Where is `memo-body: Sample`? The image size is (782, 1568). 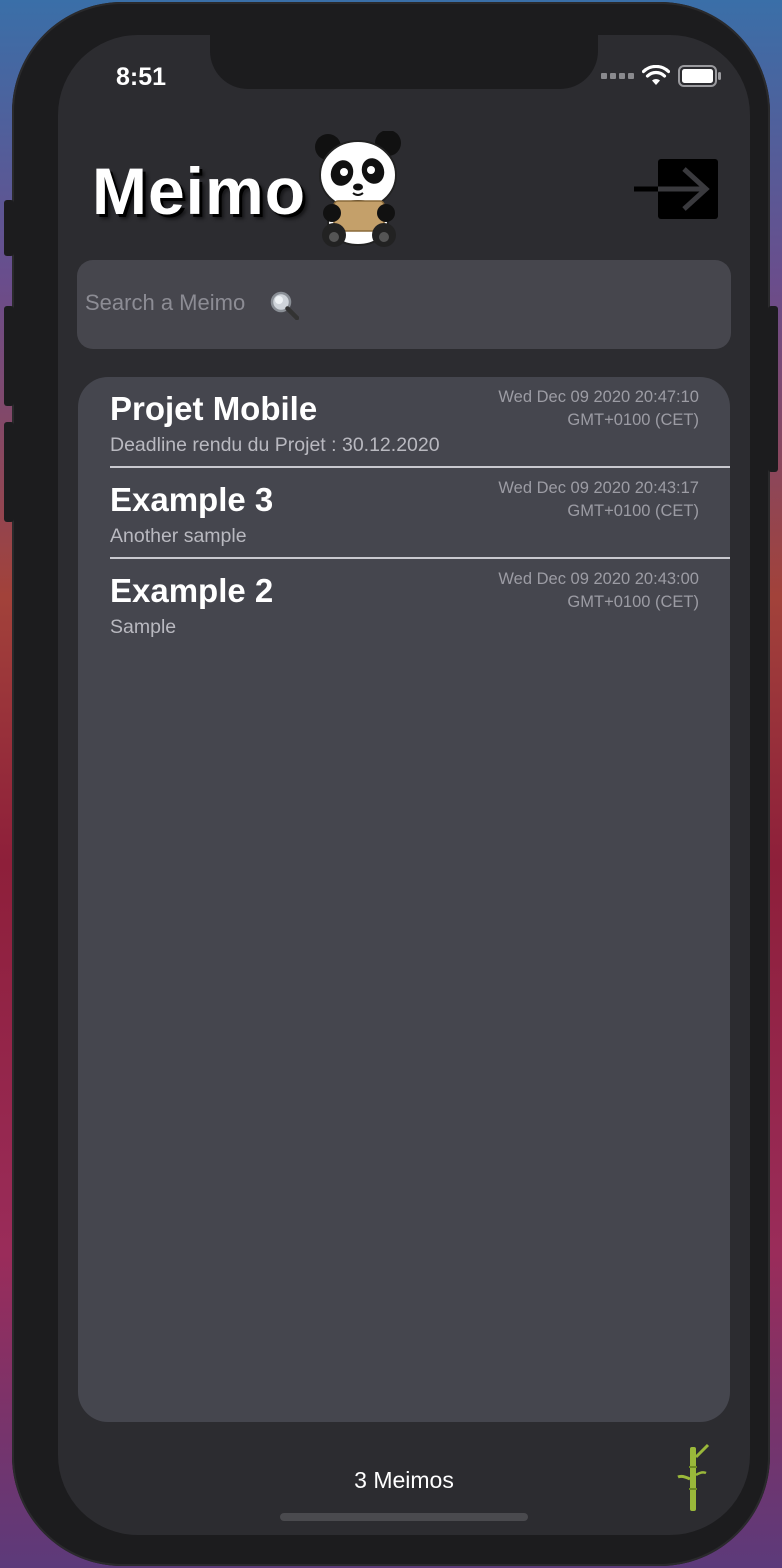 memo-body: Sample is located at coordinates (143, 627).